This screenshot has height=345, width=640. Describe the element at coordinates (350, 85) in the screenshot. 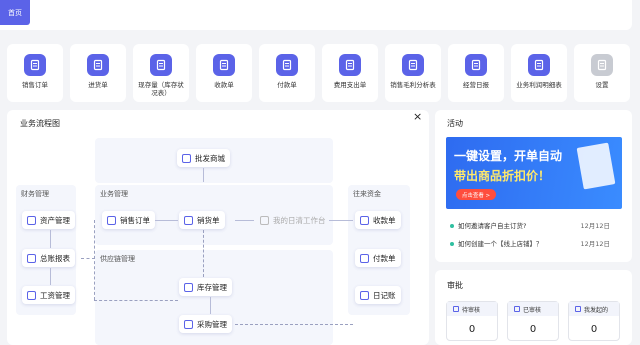

I see `shortcut-label: 费用支出单` at that location.